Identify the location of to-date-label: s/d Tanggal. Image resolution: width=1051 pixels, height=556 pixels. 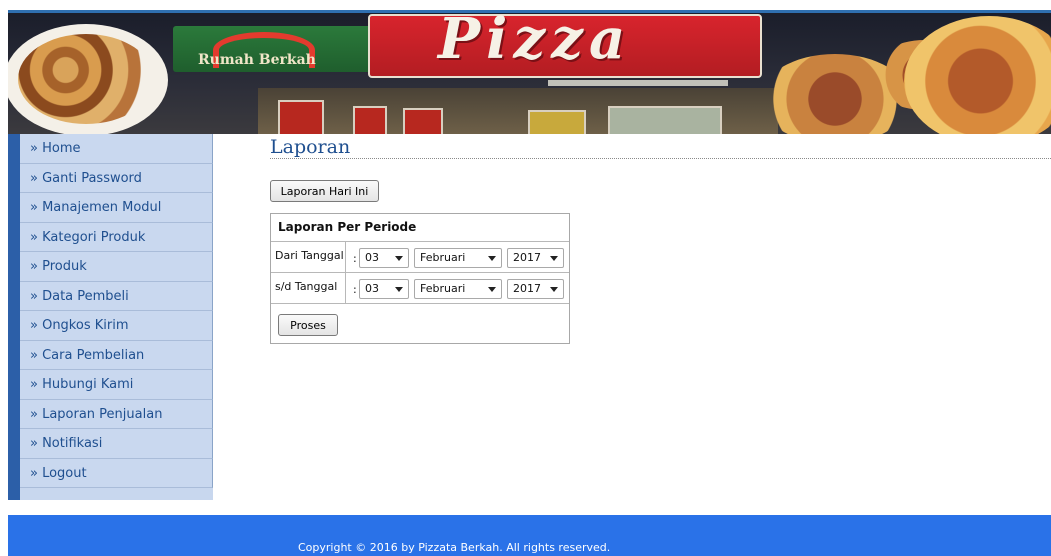
(306, 286).